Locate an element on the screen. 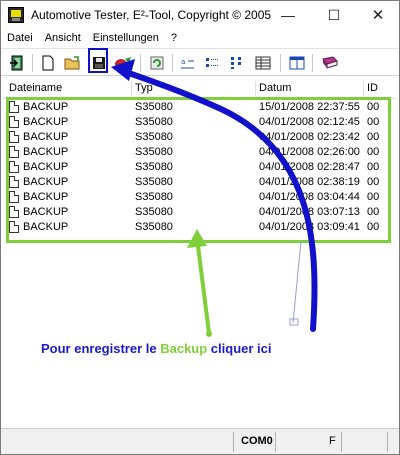 The image size is (400, 455). menu-bar: Datei Ansicht Einstellungen ? is located at coordinates (200, 38).